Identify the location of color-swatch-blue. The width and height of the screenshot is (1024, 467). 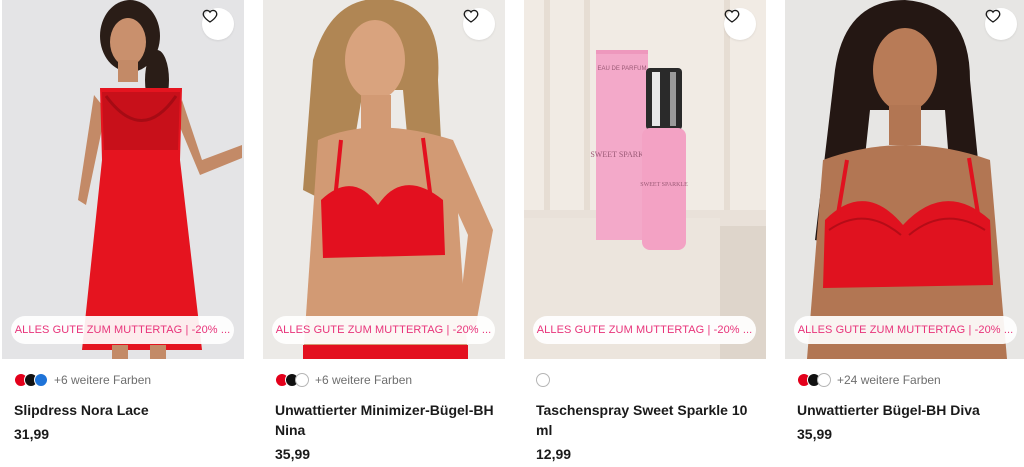
(41, 380).